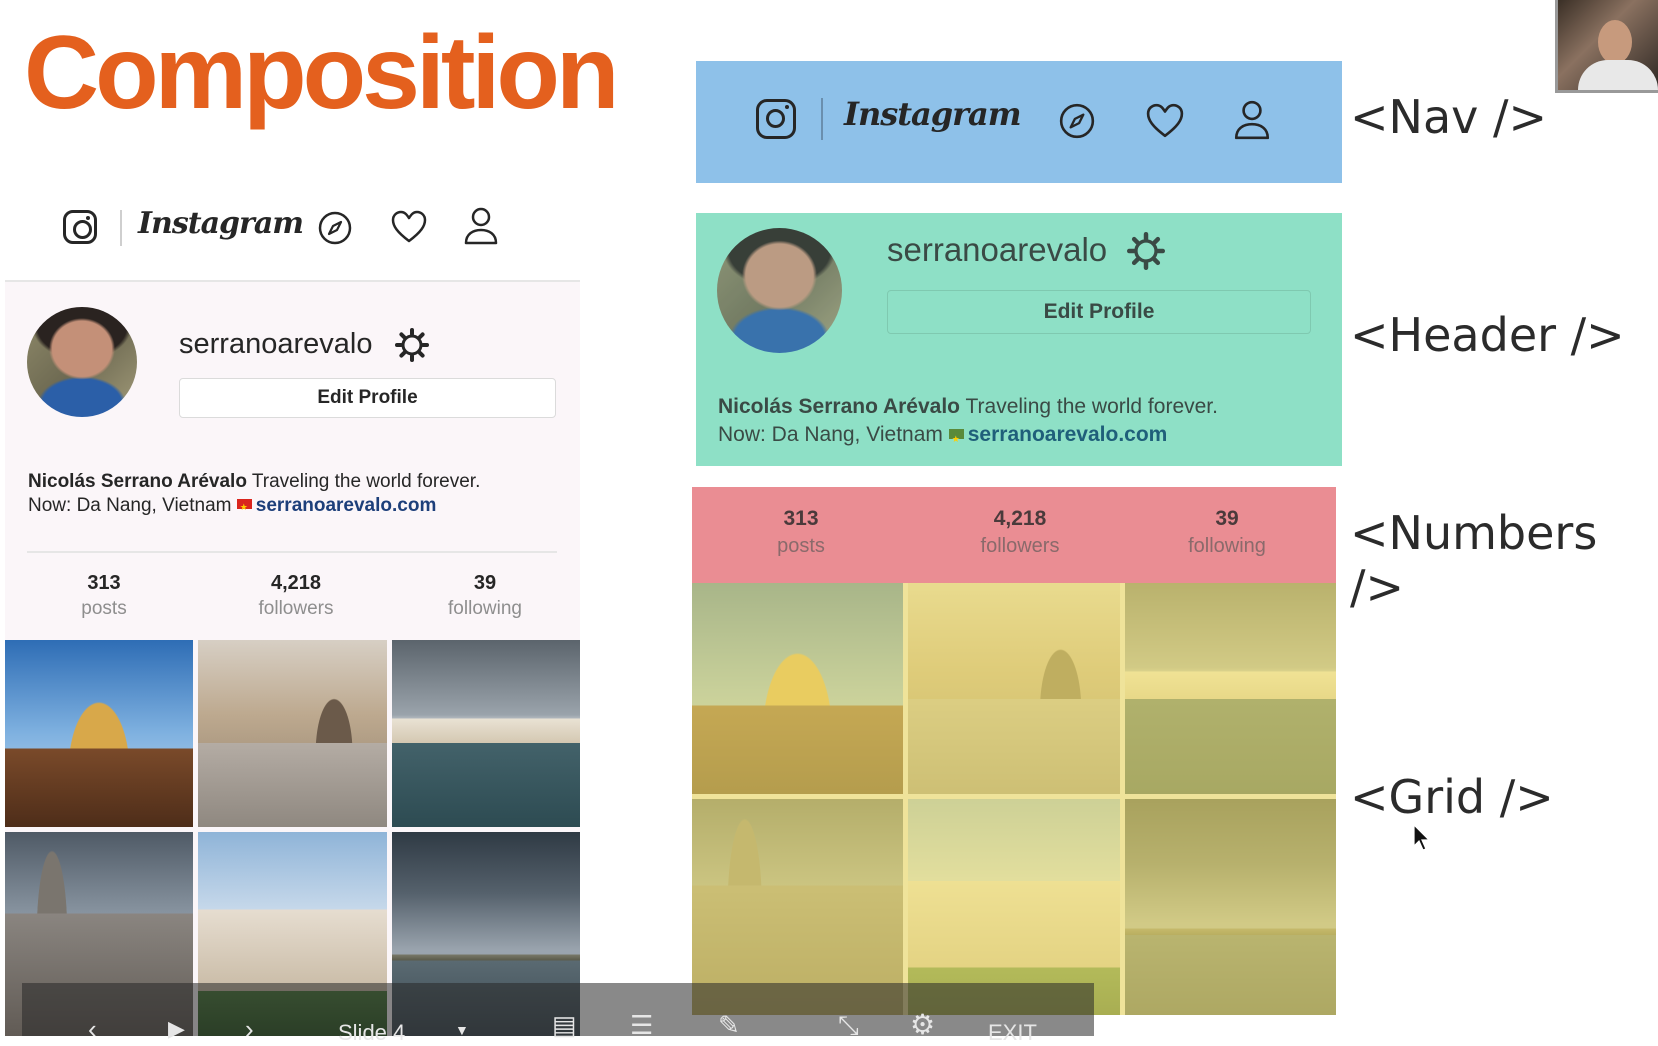  What do you see at coordinates (922, 1024) in the screenshot?
I see `settings-gear-icon: ⚙` at bounding box center [922, 1024].